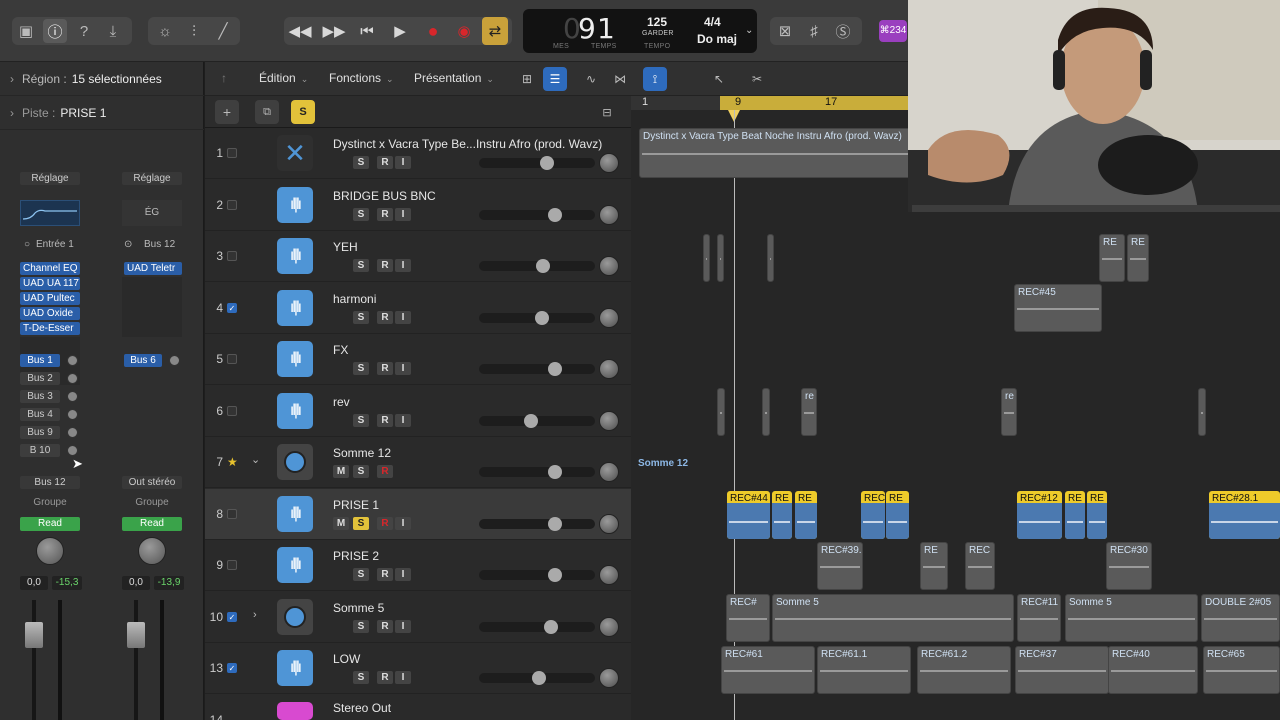 The image size is (1280, 720). What do you see at coordinates (473, 402) in the screenshot?
I see `track-name: rev` at bounding box center [473, 402].